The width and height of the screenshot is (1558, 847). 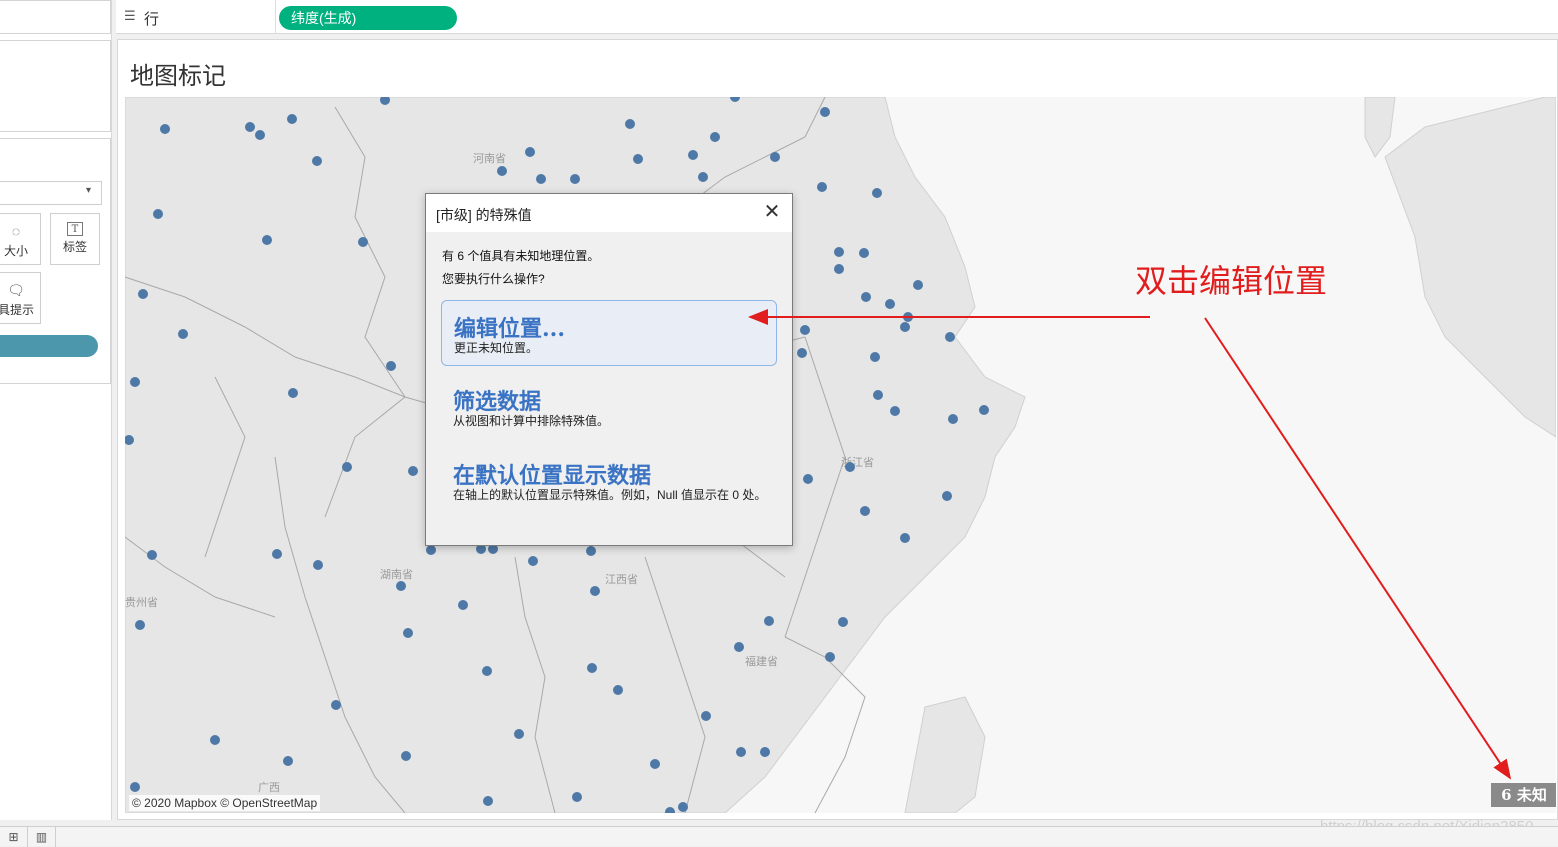 I want to click on latitude-pill: 纬度(生成), so click(x=368, y=18).